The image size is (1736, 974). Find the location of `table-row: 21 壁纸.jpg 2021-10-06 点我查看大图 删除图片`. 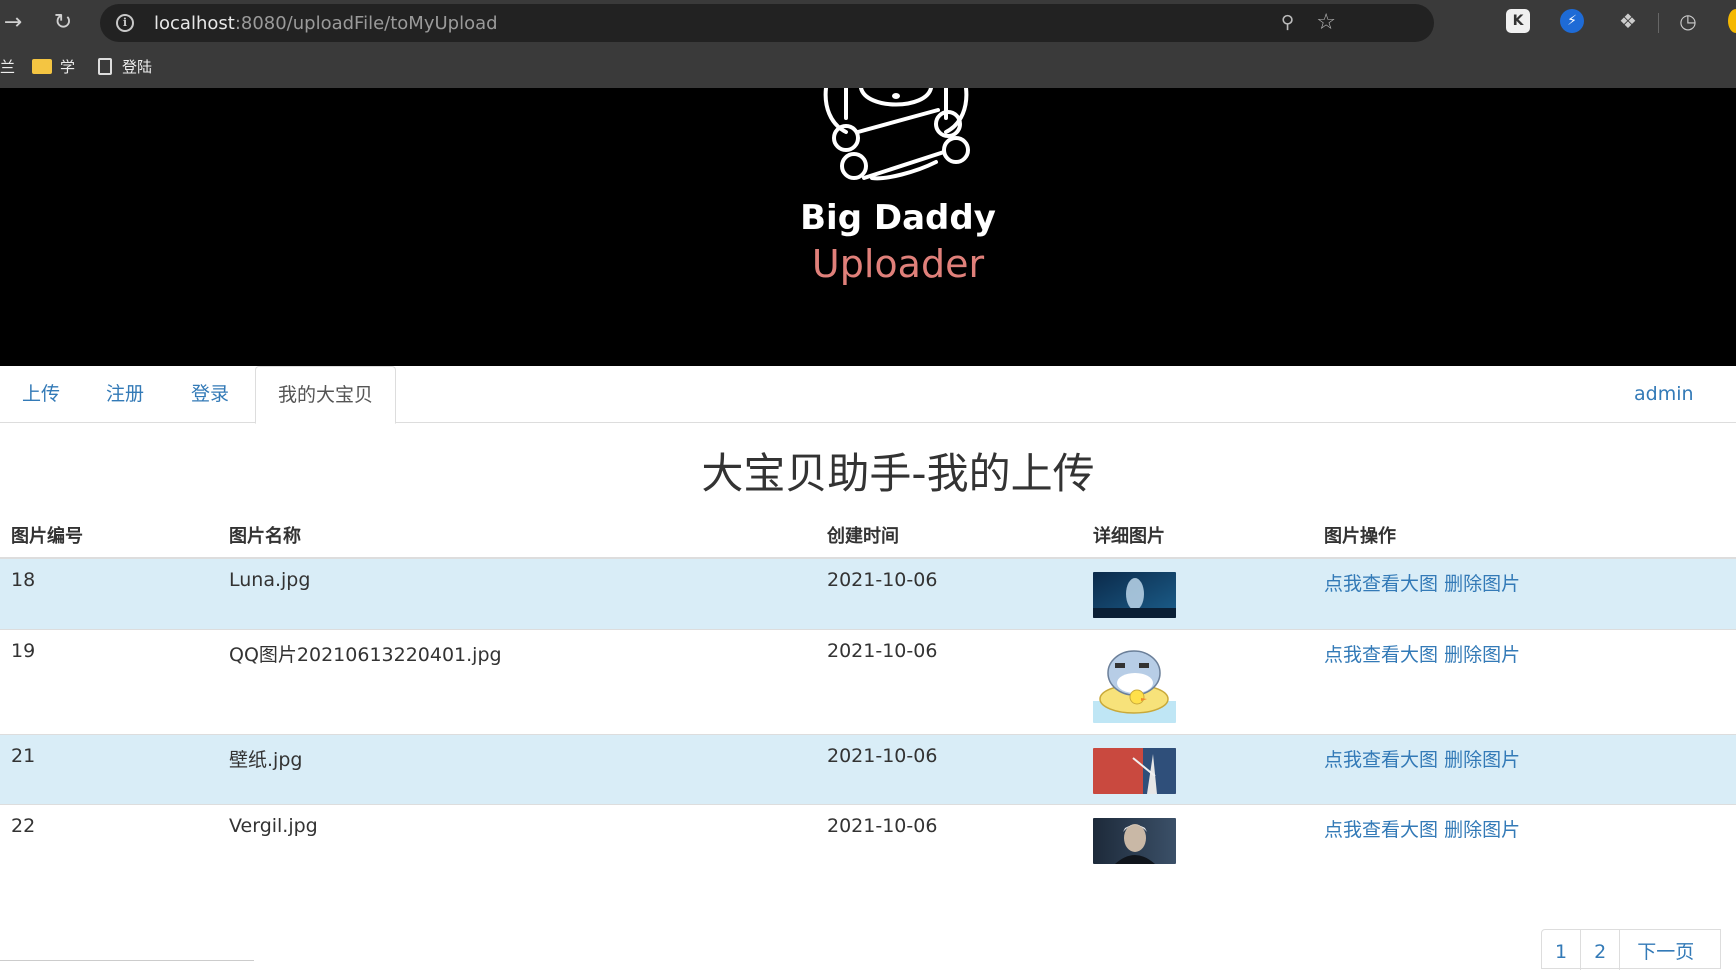

table-row: 21 壁纸.jpg 2021-10-06 点我查看大图 删除图片 is located at coordinates (868, 768).